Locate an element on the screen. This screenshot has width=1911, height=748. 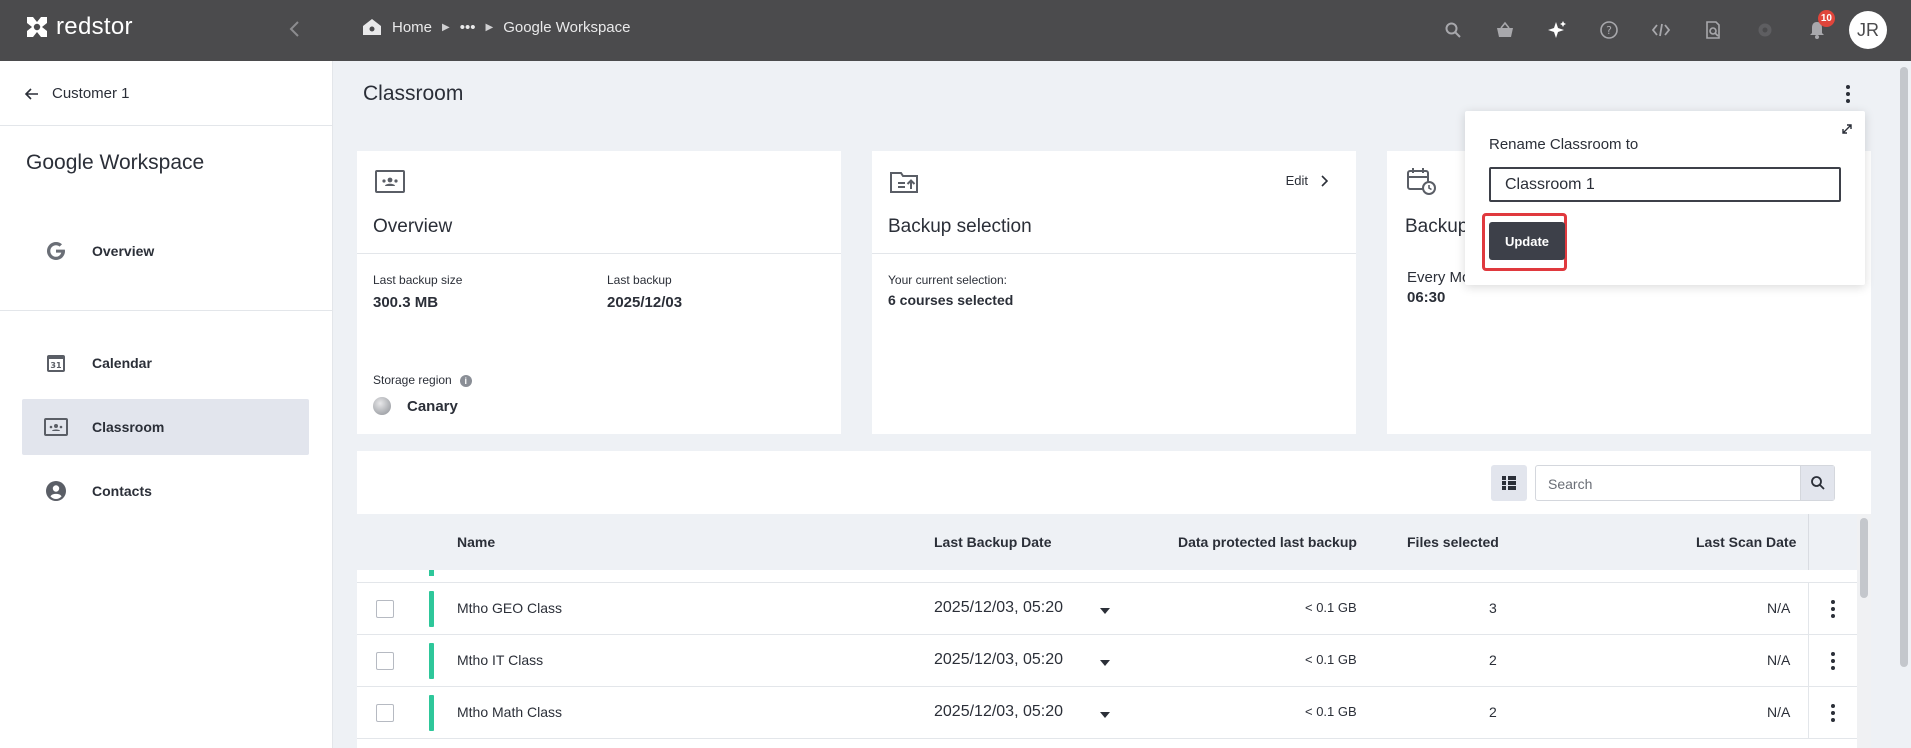
row-last-backup-date: 2025/12/03, 05:20 is located at coordinates (999, 711).